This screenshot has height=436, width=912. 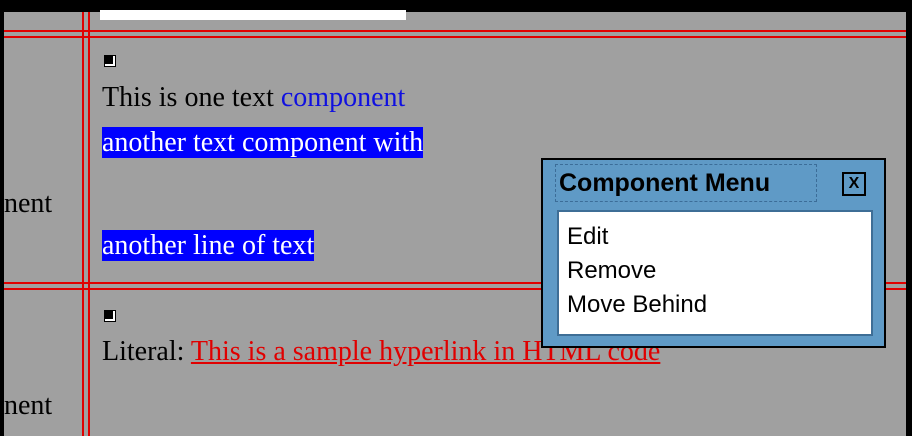 I want to click on text-component-line: This is one text component, so click(x=253, y=98).